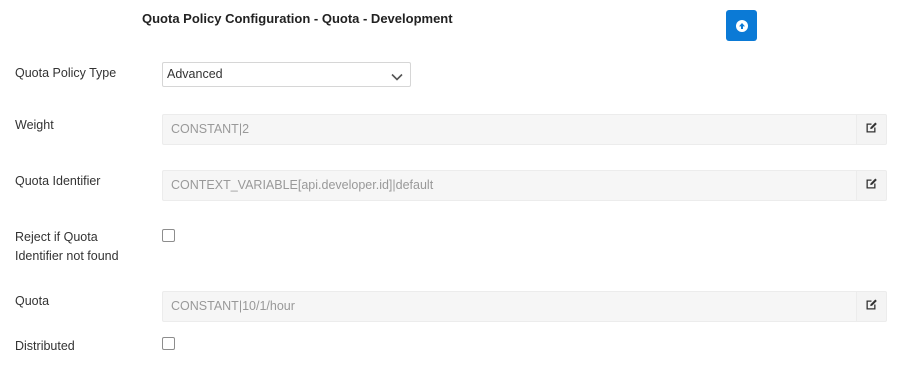 This screenshot has height=373, width=906. I want to click on reject-label-line1: Reject if Quota, so click(56, 237).